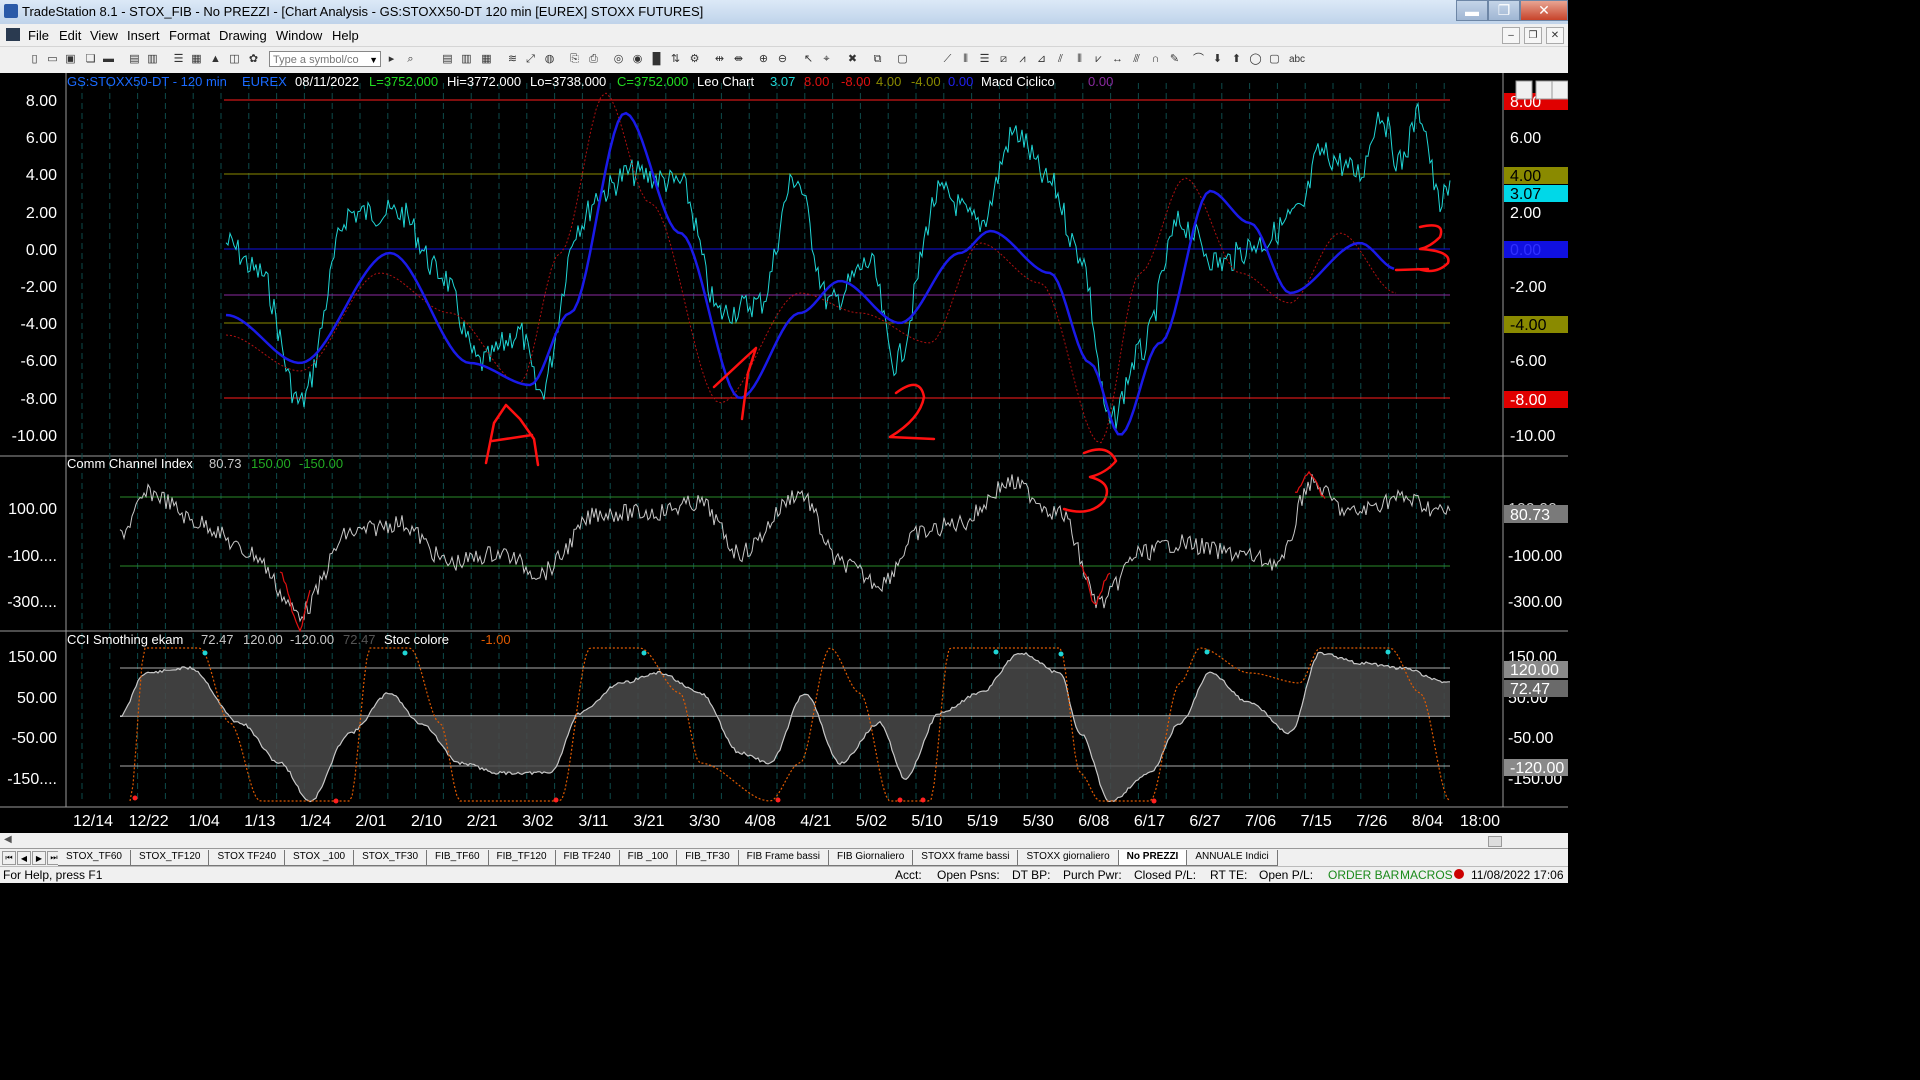 The width and height of the screenshot is (1920, 1080). Describe the element at coordinates (1274, 59) in the screenshot. I see `rectangle-icon: ▢` at that location.